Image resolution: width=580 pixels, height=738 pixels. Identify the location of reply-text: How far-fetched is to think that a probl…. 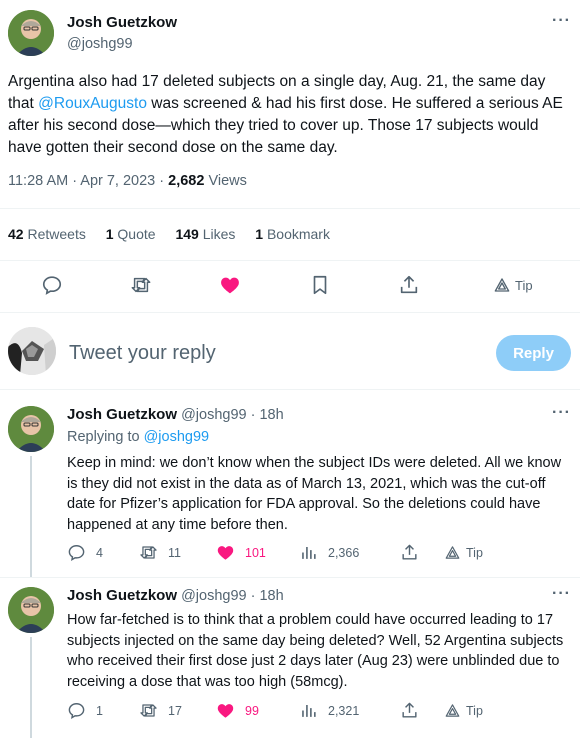
(315, 651).